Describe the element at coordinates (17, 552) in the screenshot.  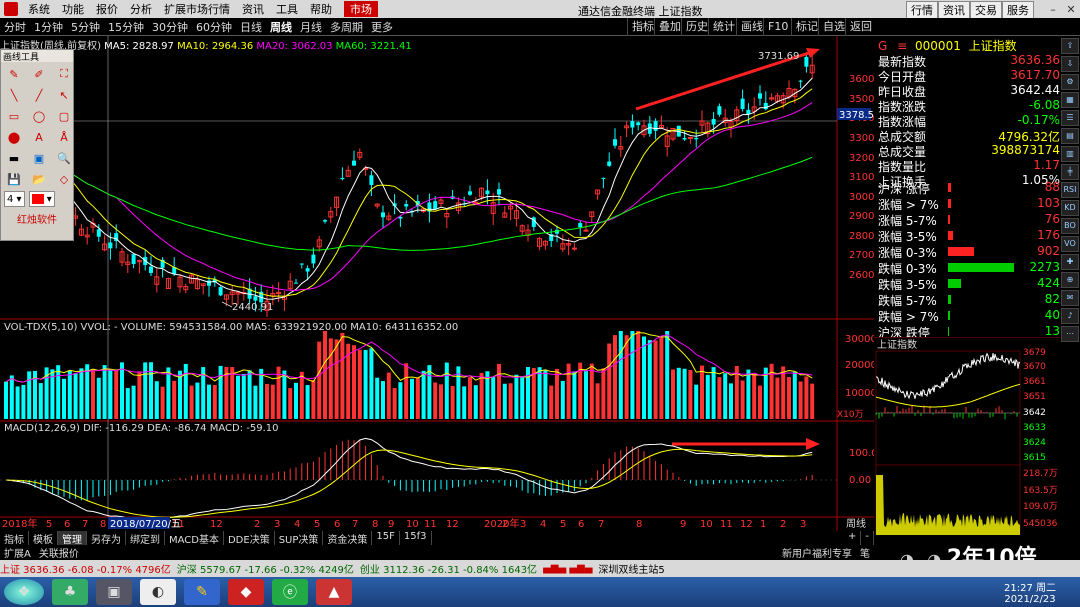
I see `tab-ext-a: 扩展A` at that location.